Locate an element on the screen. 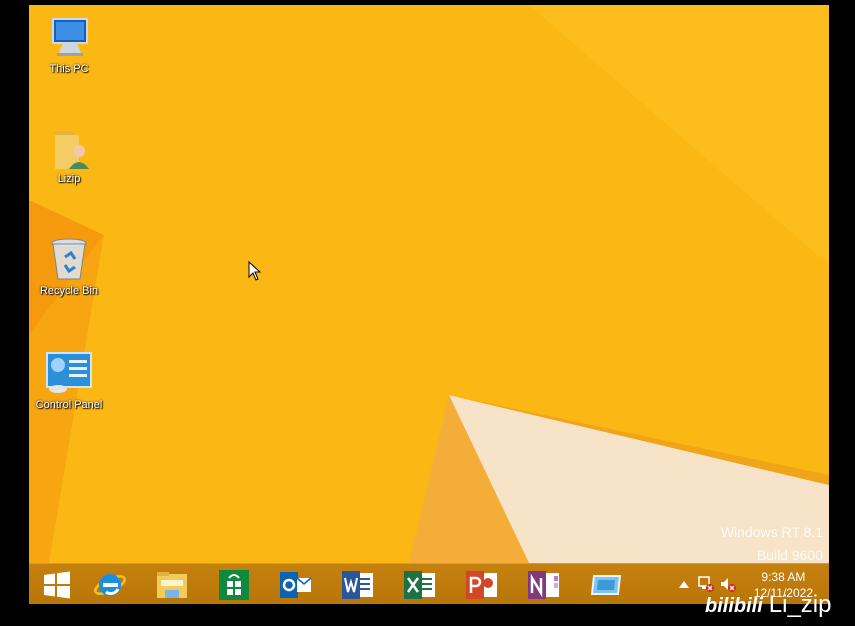 This screenshot has width=855, height=626. video-watermark: bilibili Li_zip is located at coordinates (768, 605).